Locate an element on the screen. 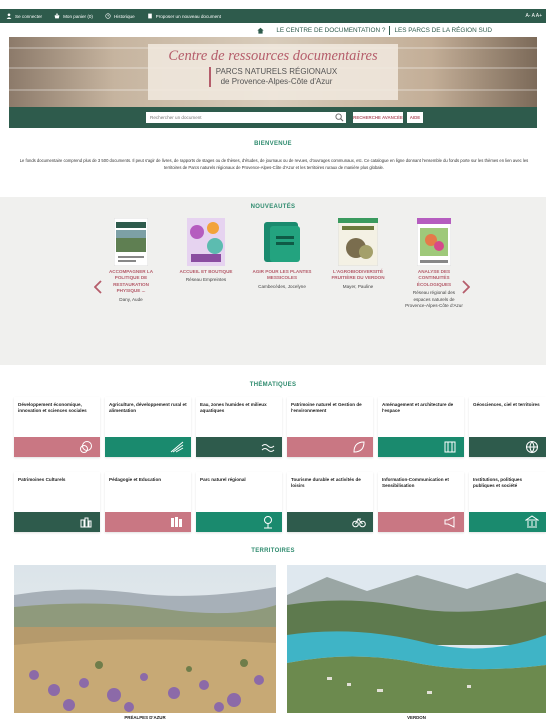  bike-icon is located at coordinates (359, 523).